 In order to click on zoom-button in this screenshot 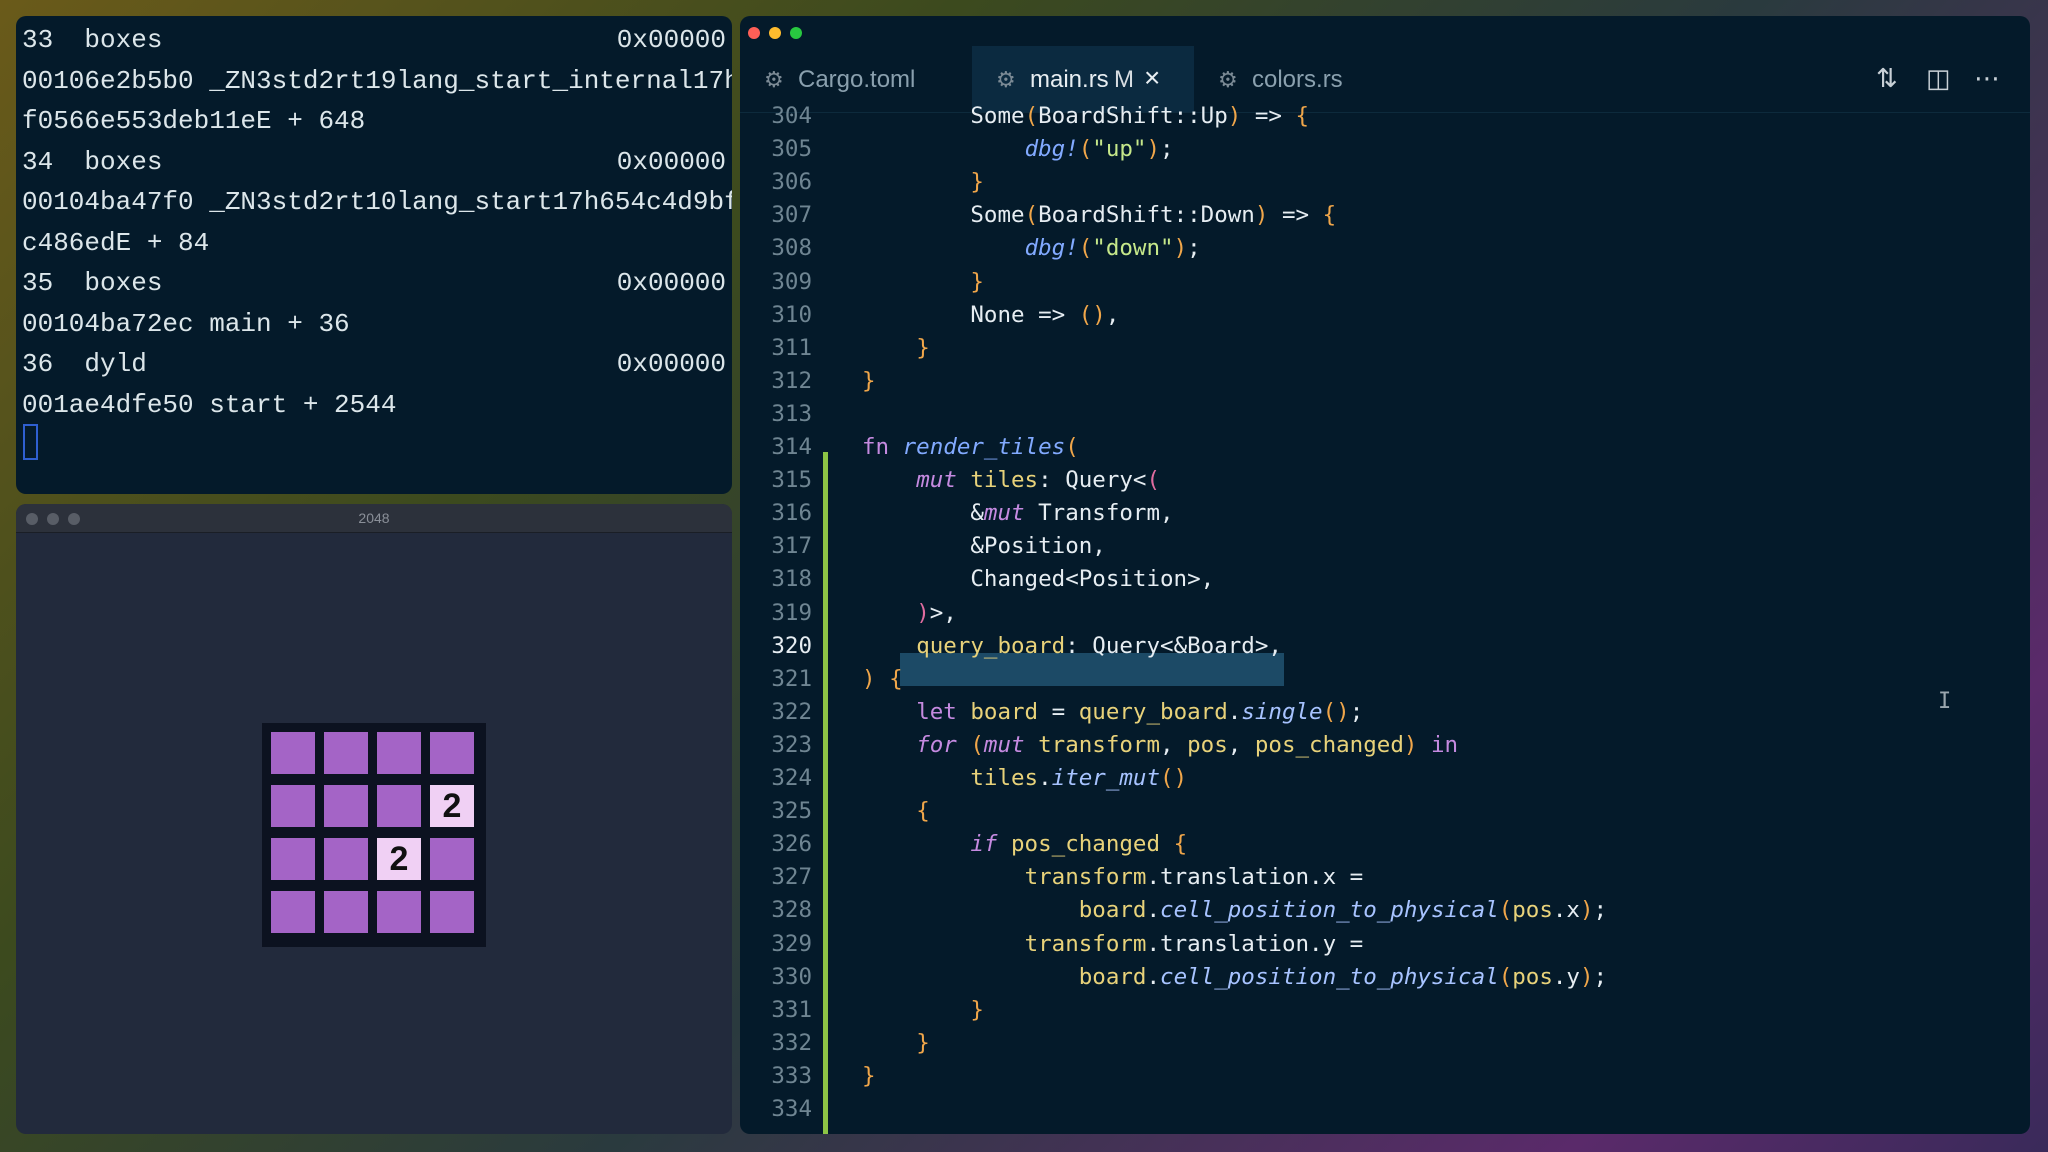, I will do `click(796, 33)`.